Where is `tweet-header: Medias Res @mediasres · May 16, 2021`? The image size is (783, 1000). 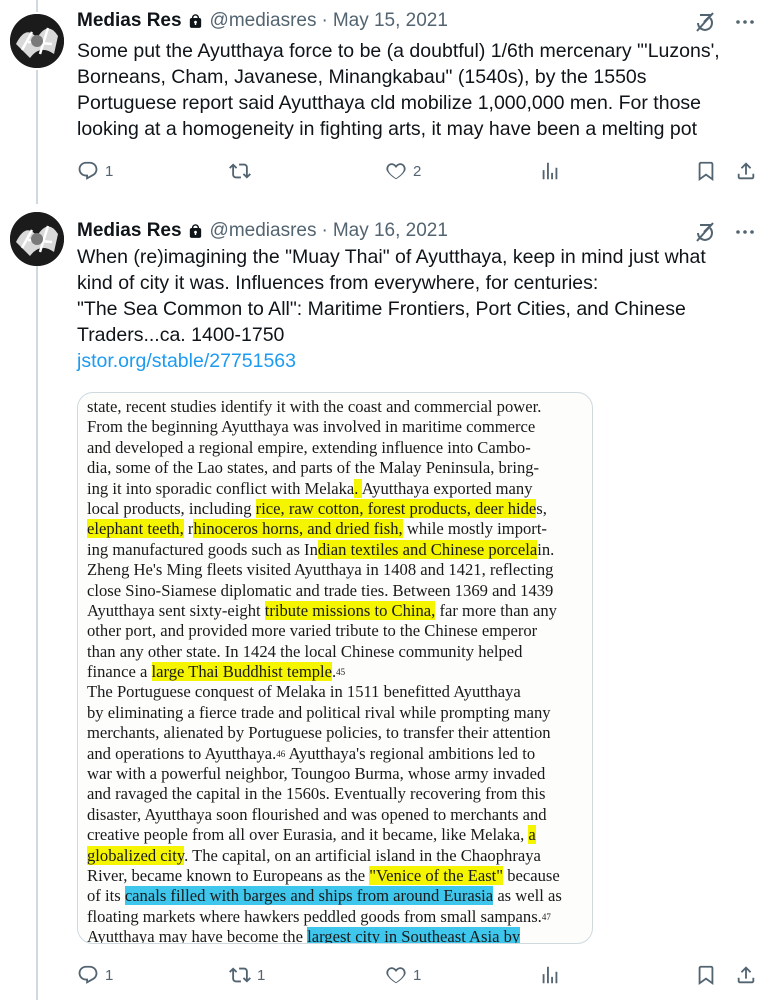 tweet-header: Medias Res @mediasres · May 16, 2021 is located at coordinates (262, 231).